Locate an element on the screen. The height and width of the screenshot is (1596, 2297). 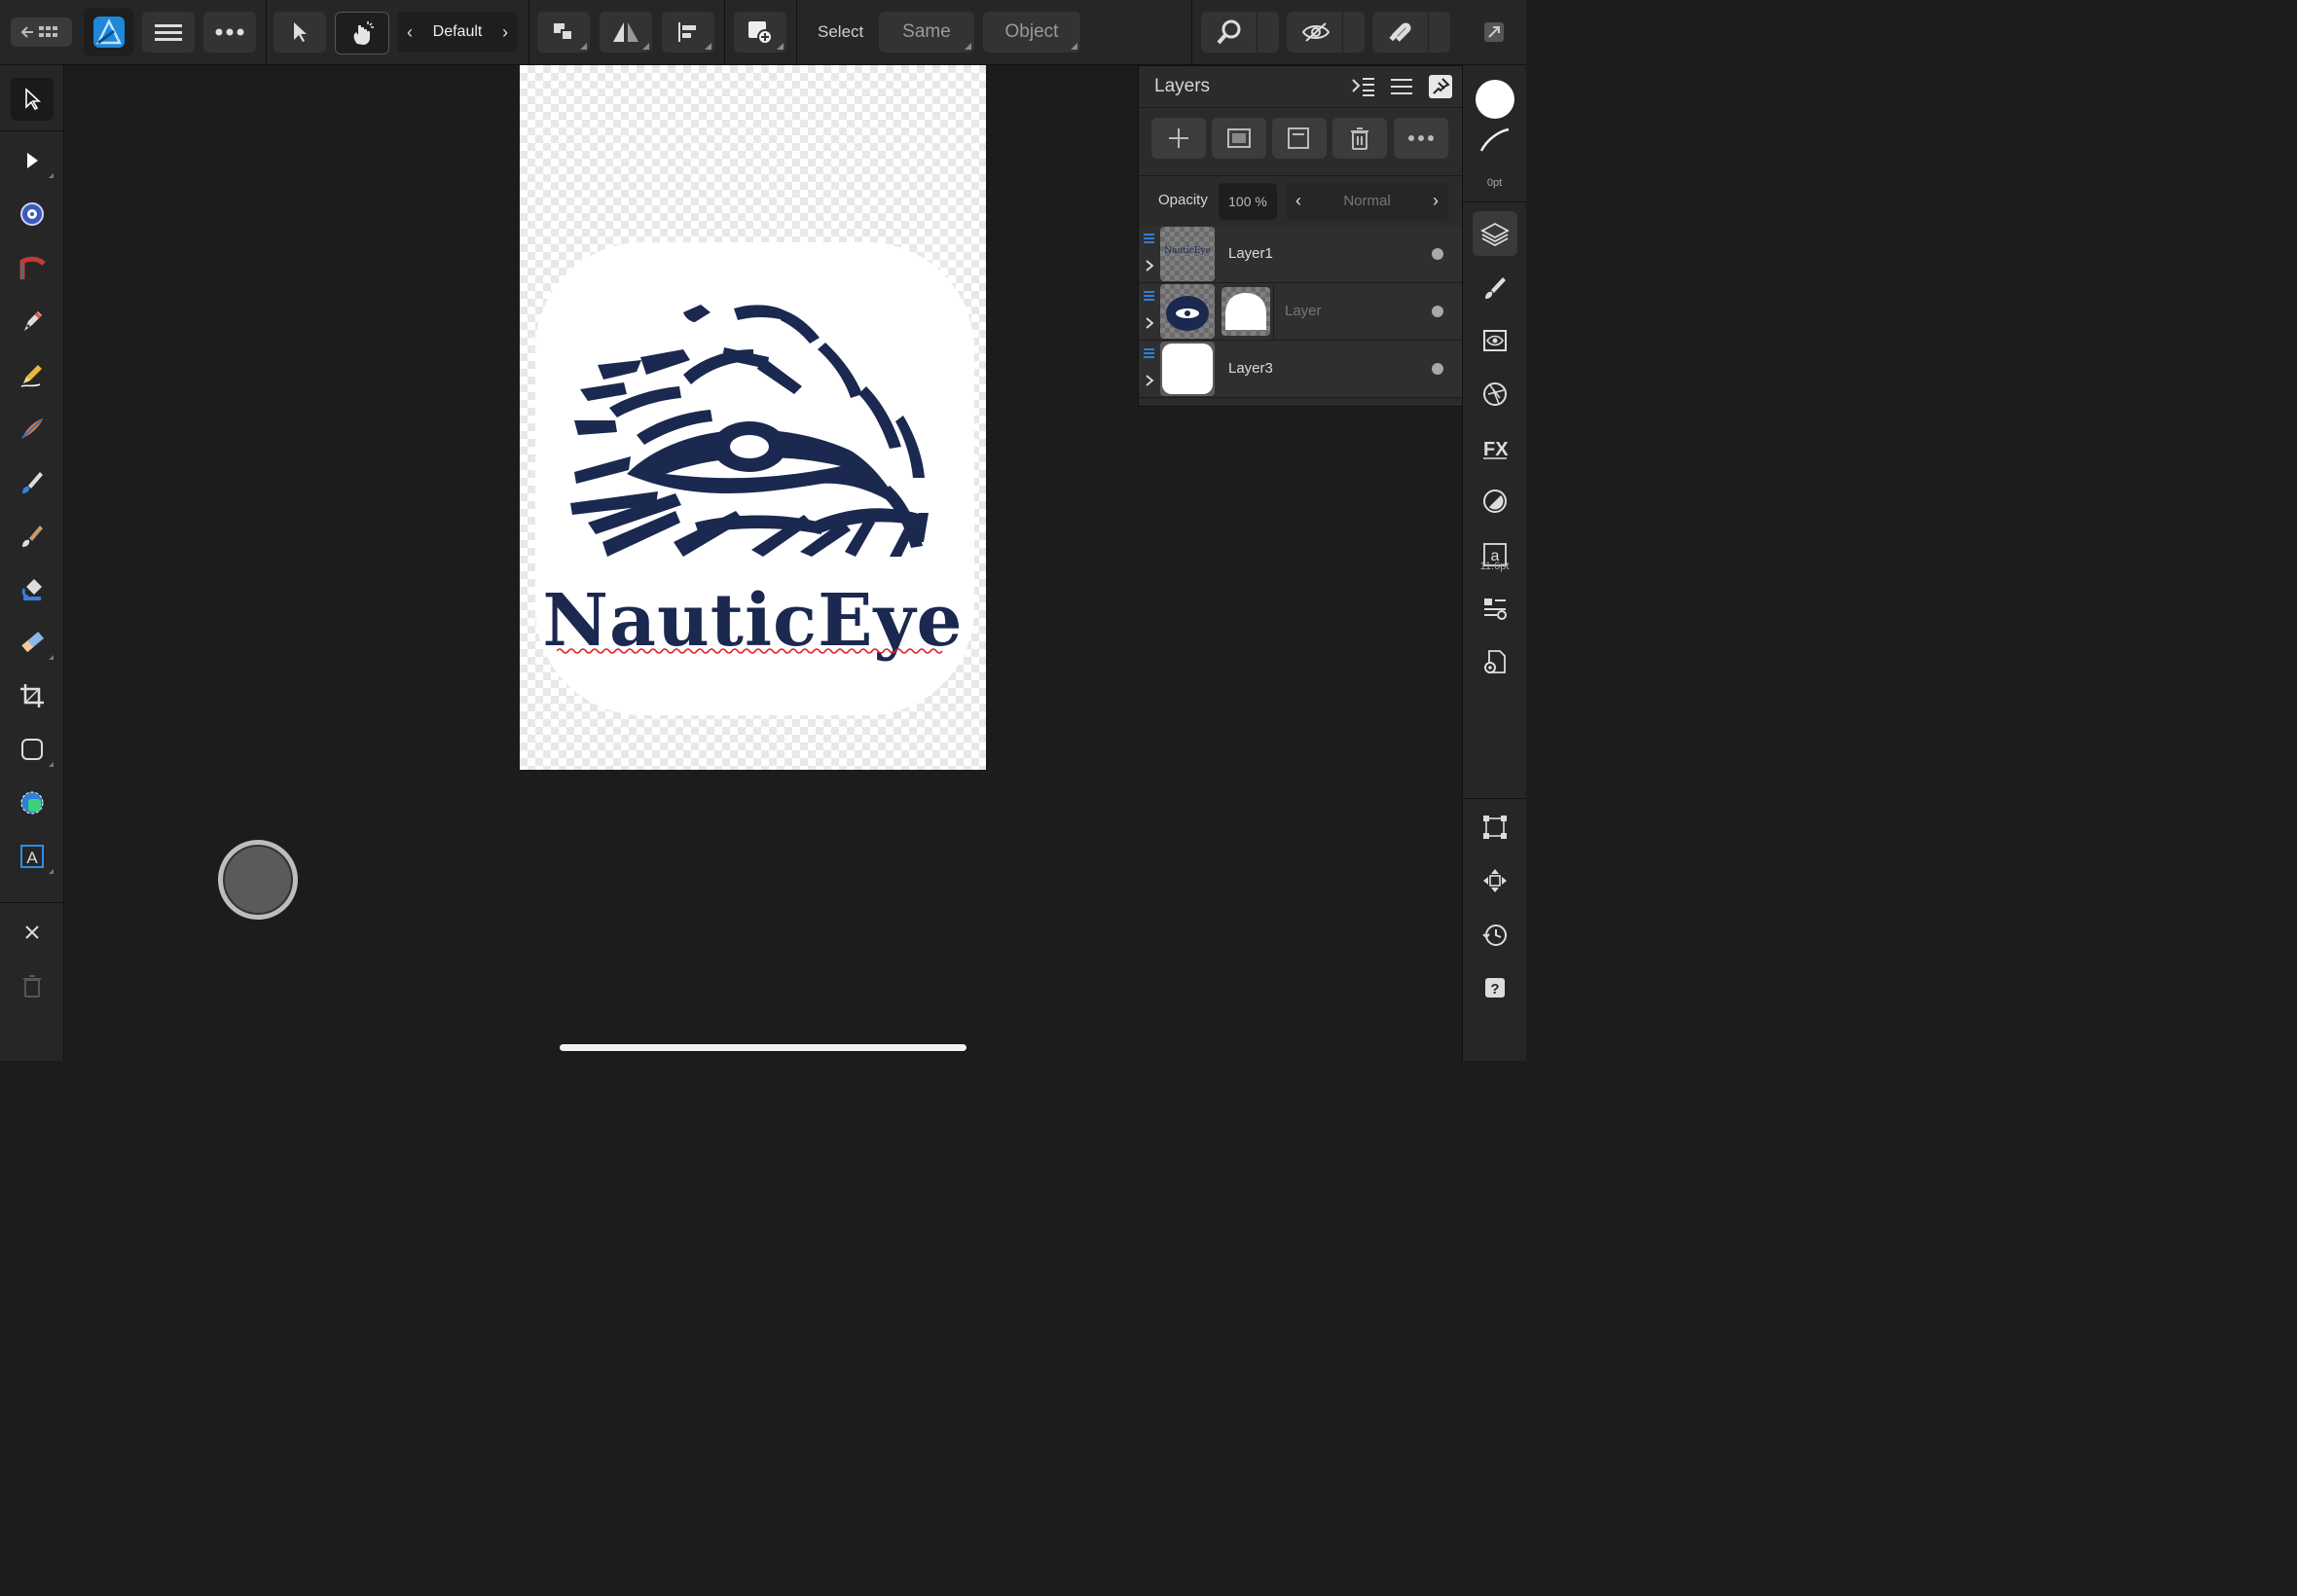
brush-icon is located at coordinates (33, 536).